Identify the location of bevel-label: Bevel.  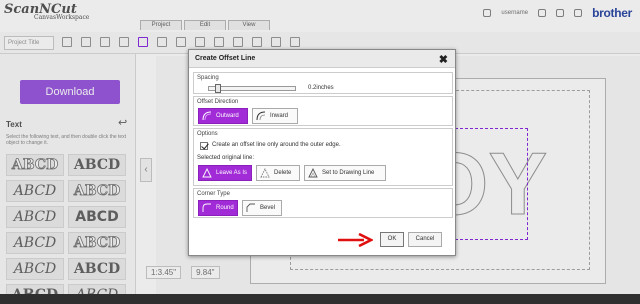
(268, 208).